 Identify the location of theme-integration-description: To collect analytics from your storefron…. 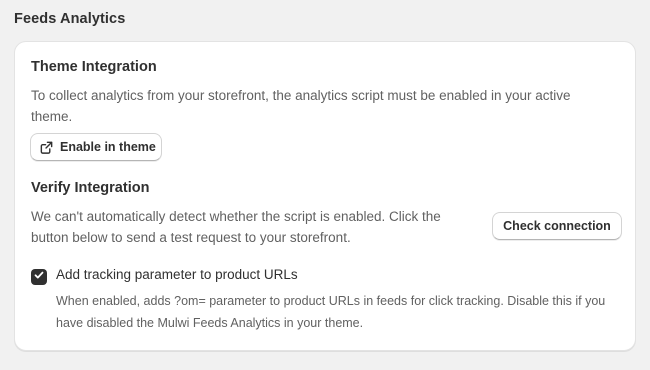
(301, 106).